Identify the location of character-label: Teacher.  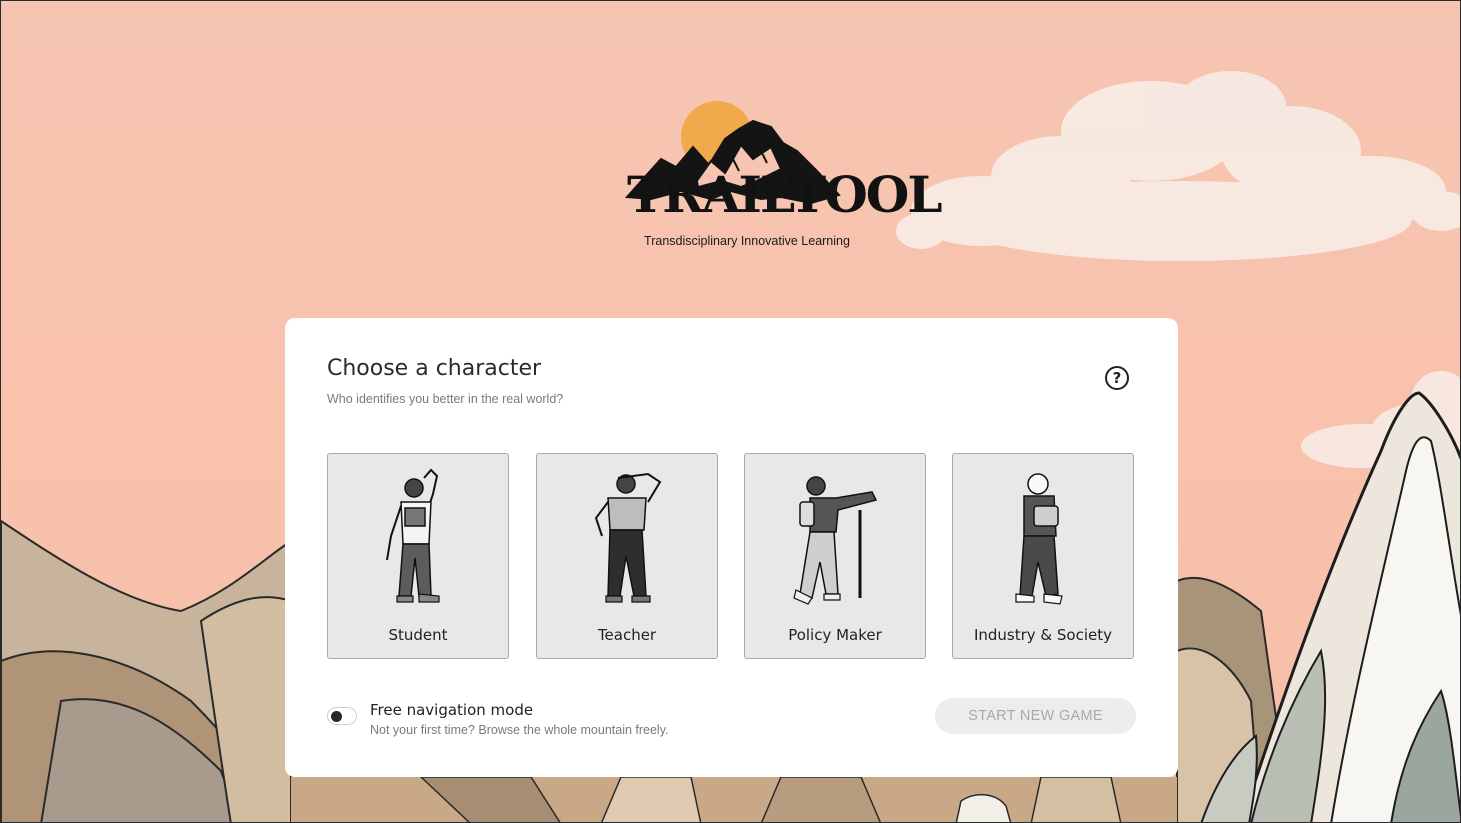
(627, 635).